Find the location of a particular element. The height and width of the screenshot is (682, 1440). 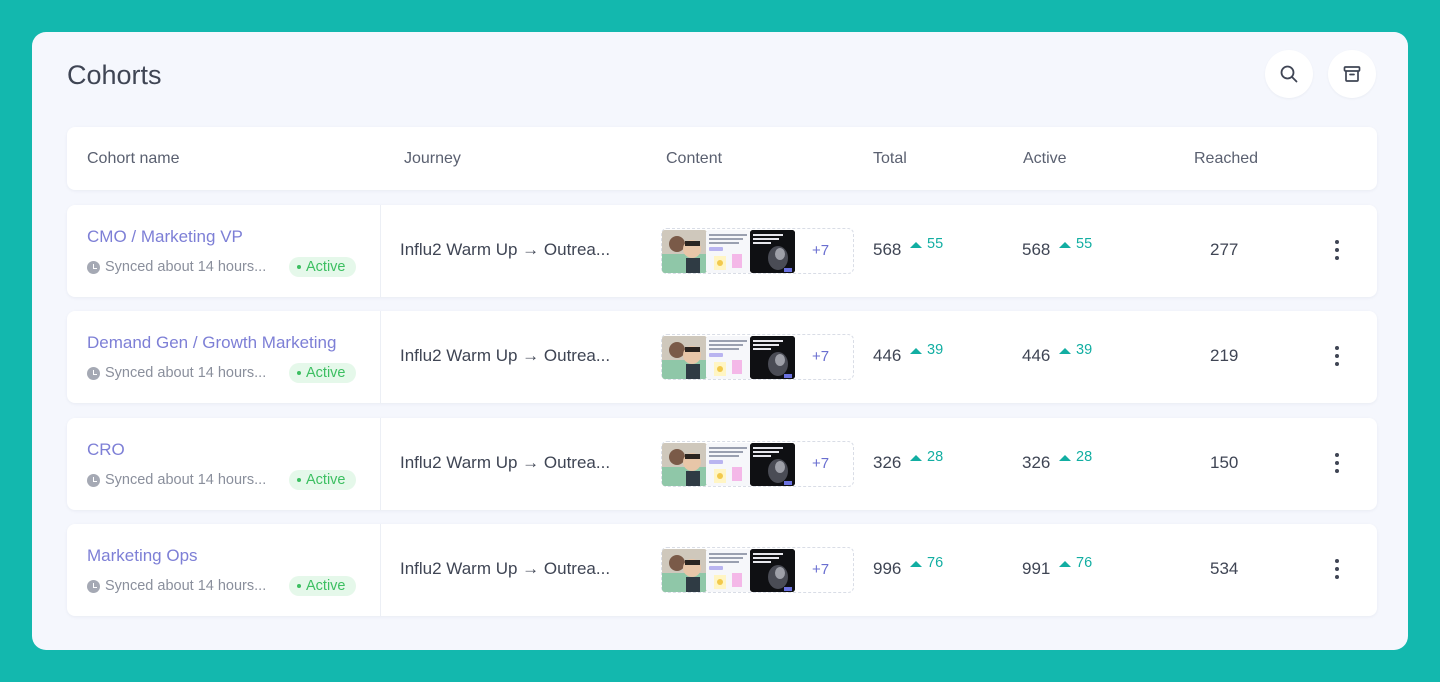

reached-count: 534 is located at coordinates (1224, 568).